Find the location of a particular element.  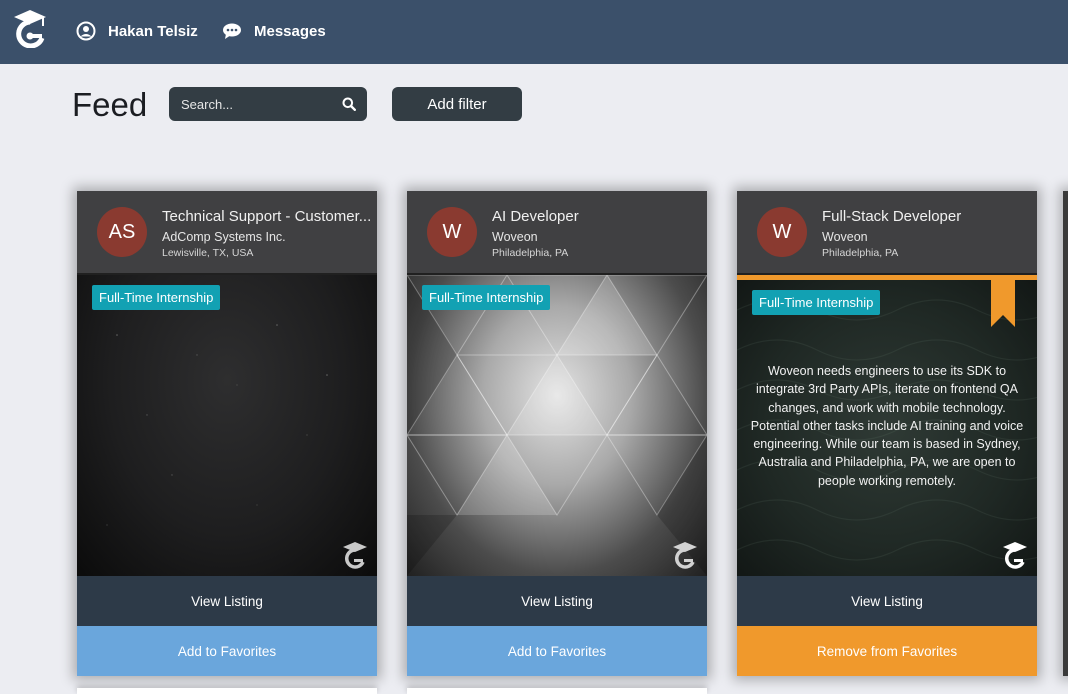

search-icon is located at coordinates (349, 104).